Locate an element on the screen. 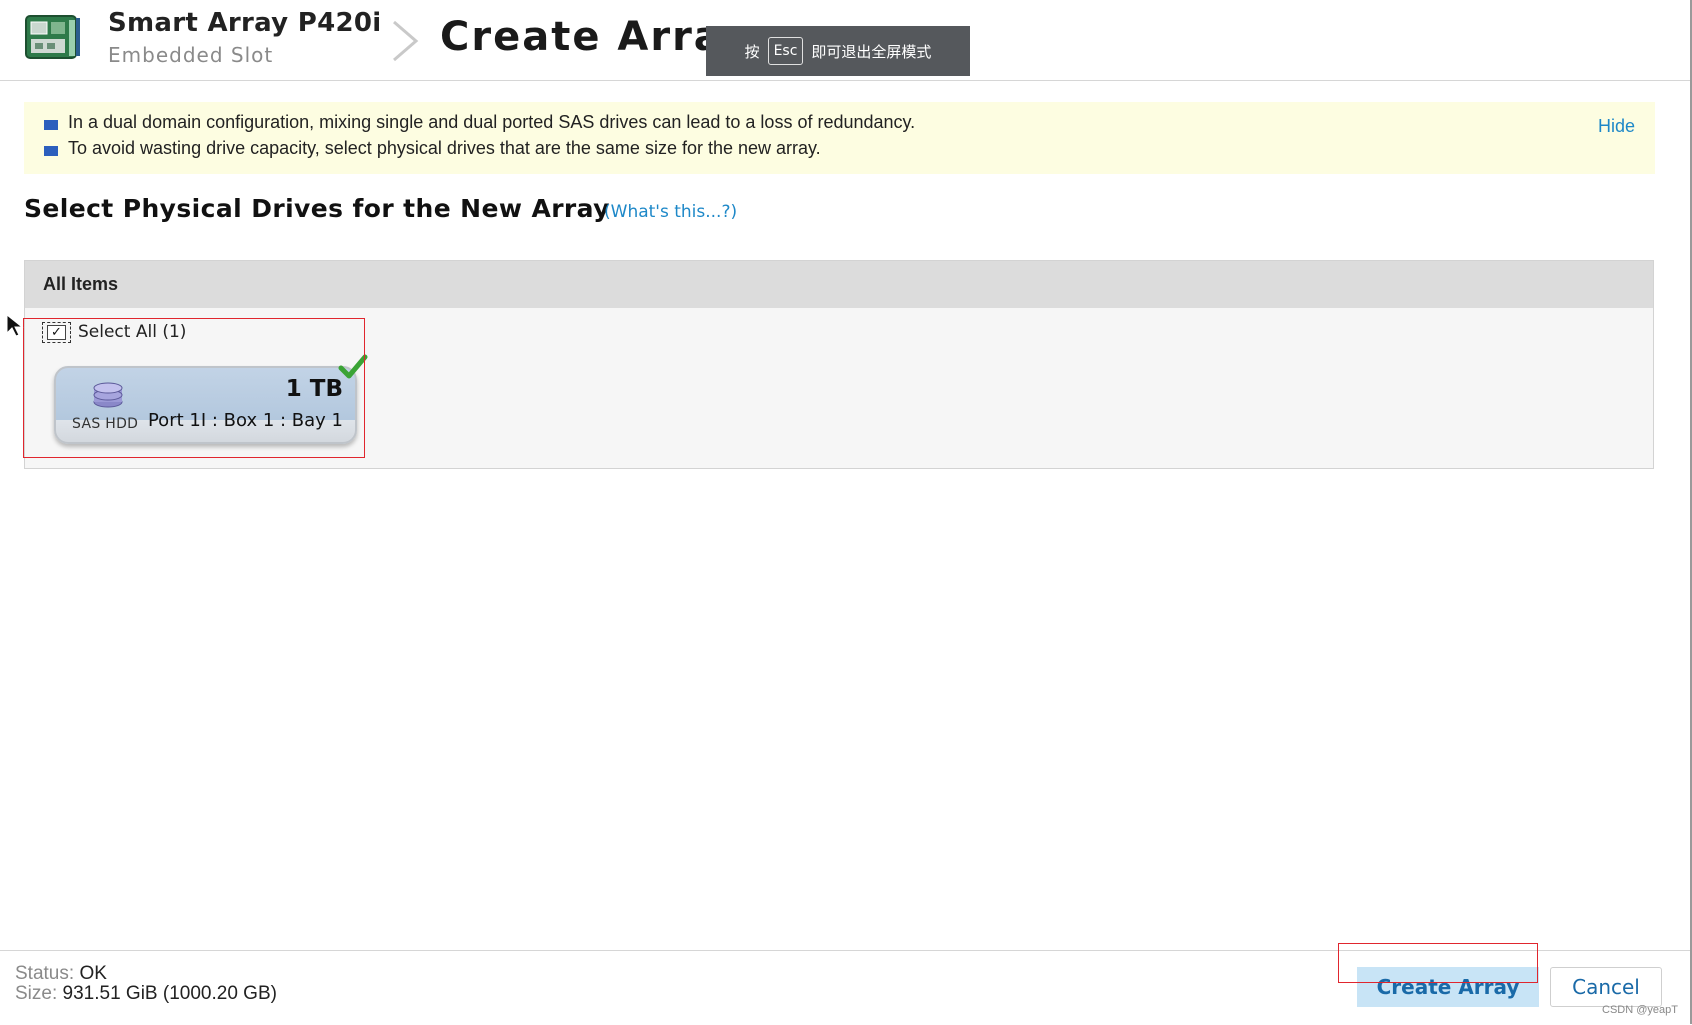  select-all-checkbox: ✓ is located at coordinates (56, 332).